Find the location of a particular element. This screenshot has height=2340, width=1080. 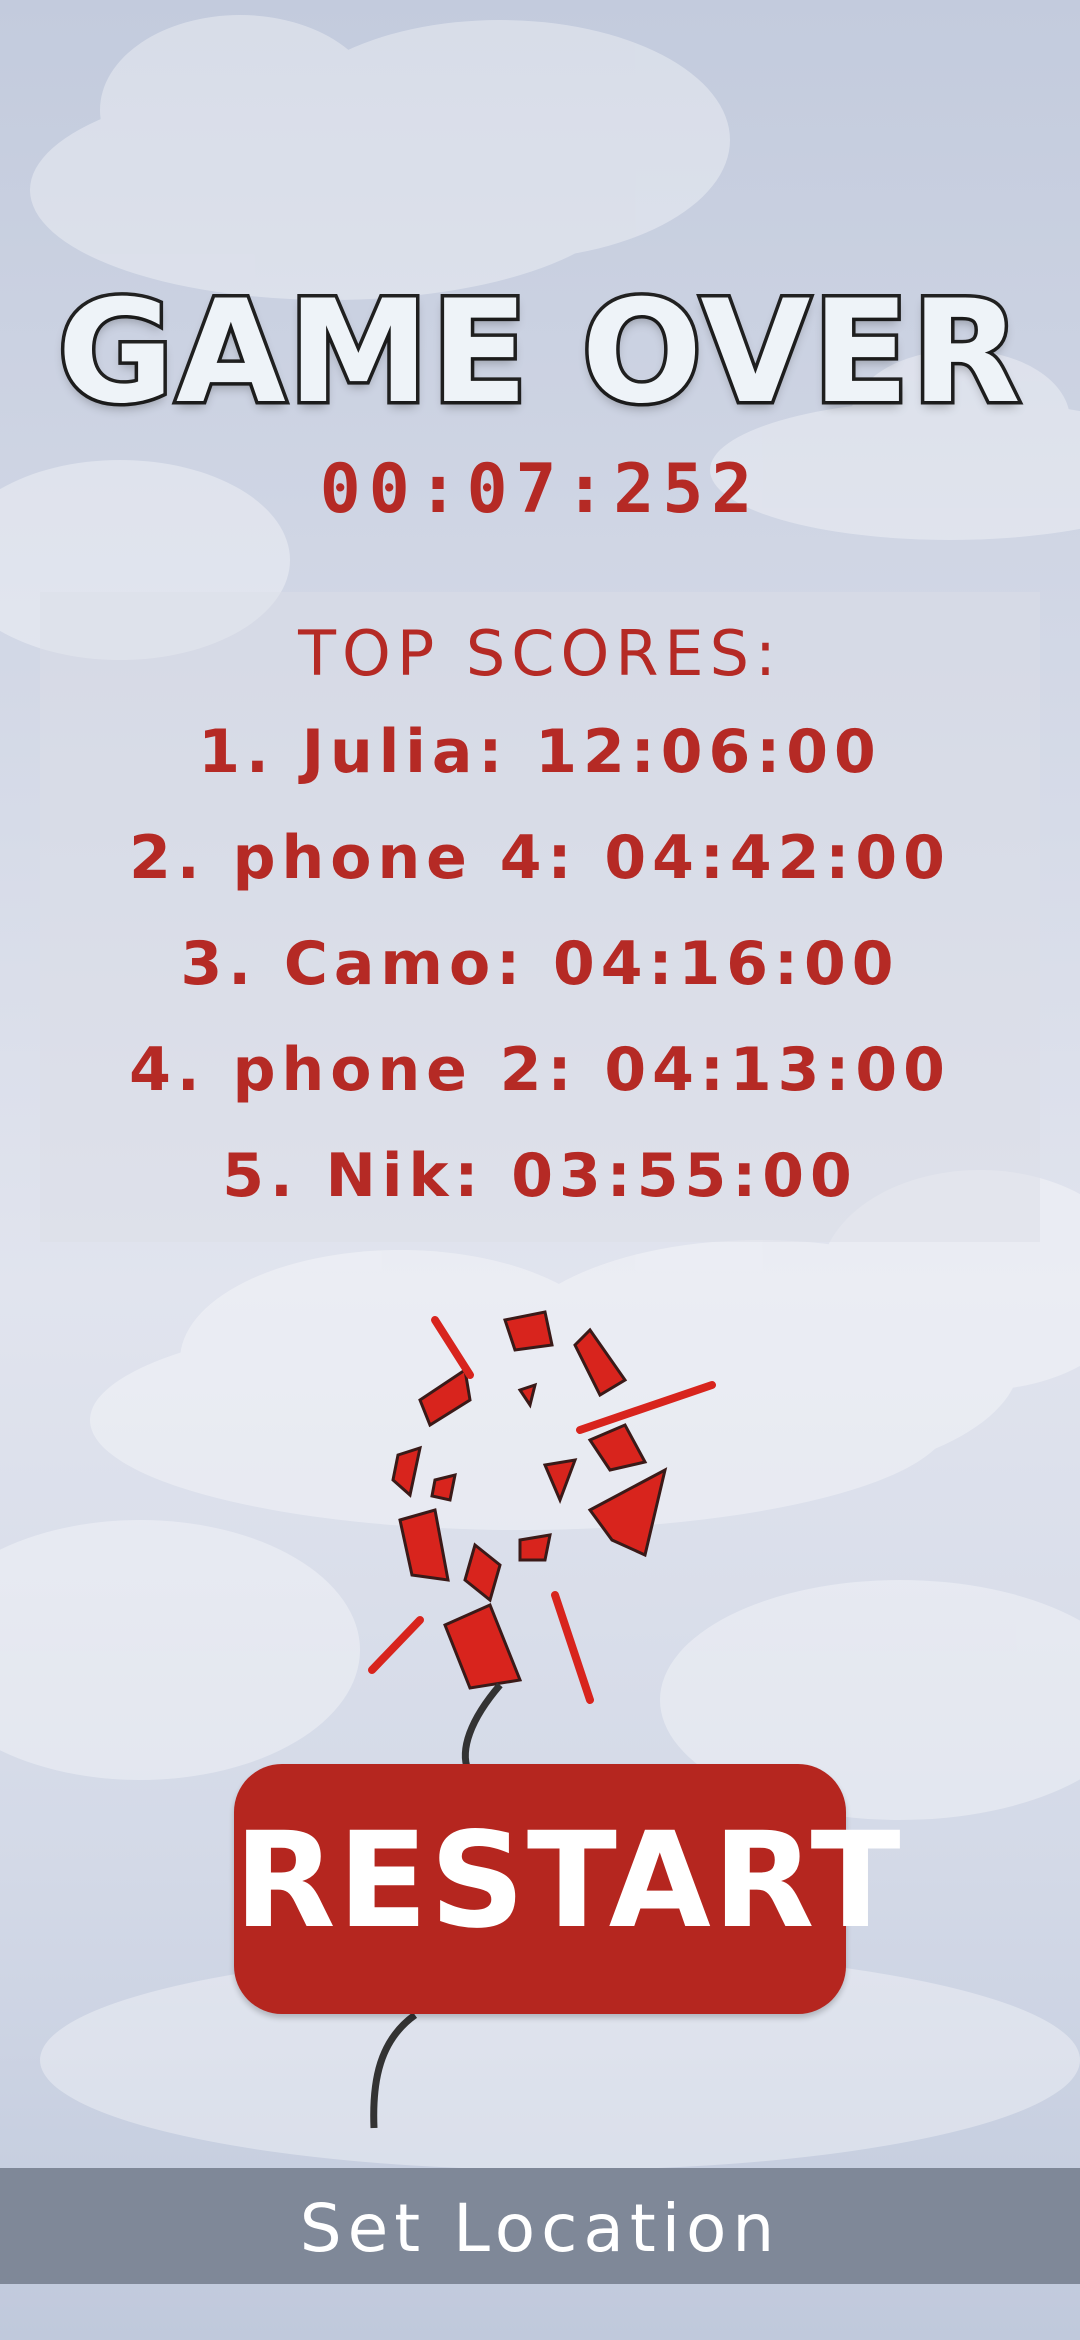

score-row: 1. Julia: 12:06:00 is located at coordinates (540, 752).